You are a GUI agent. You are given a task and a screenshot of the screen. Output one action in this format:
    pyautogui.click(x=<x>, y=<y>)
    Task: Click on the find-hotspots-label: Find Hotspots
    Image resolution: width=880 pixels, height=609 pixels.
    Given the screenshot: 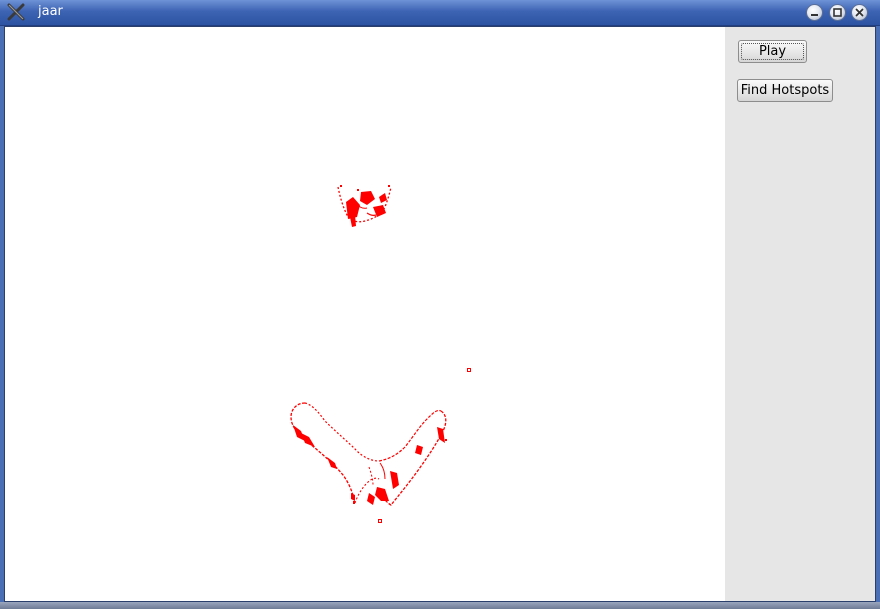 What is the action you would take?
    pyautogui.click(x=785, y=90)
    